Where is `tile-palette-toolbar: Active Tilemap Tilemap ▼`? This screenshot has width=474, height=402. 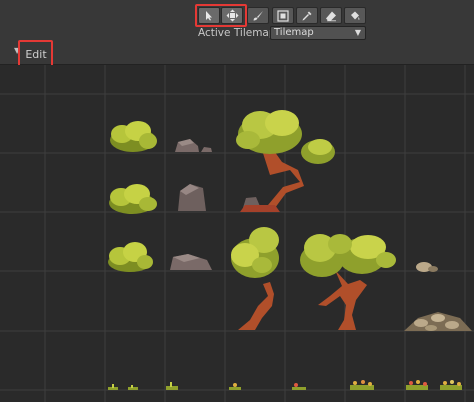 tile-palette-toolbar: Active Tilemap Tilemap ▼ is located at coordinates (237, 22).